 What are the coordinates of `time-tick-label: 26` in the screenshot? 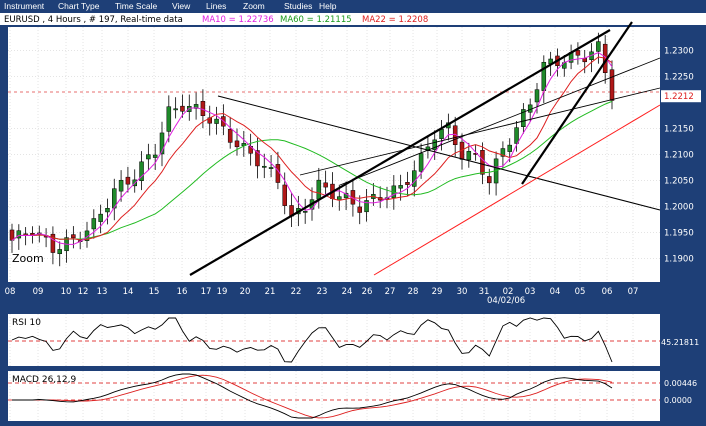 It's located at (367, 292).